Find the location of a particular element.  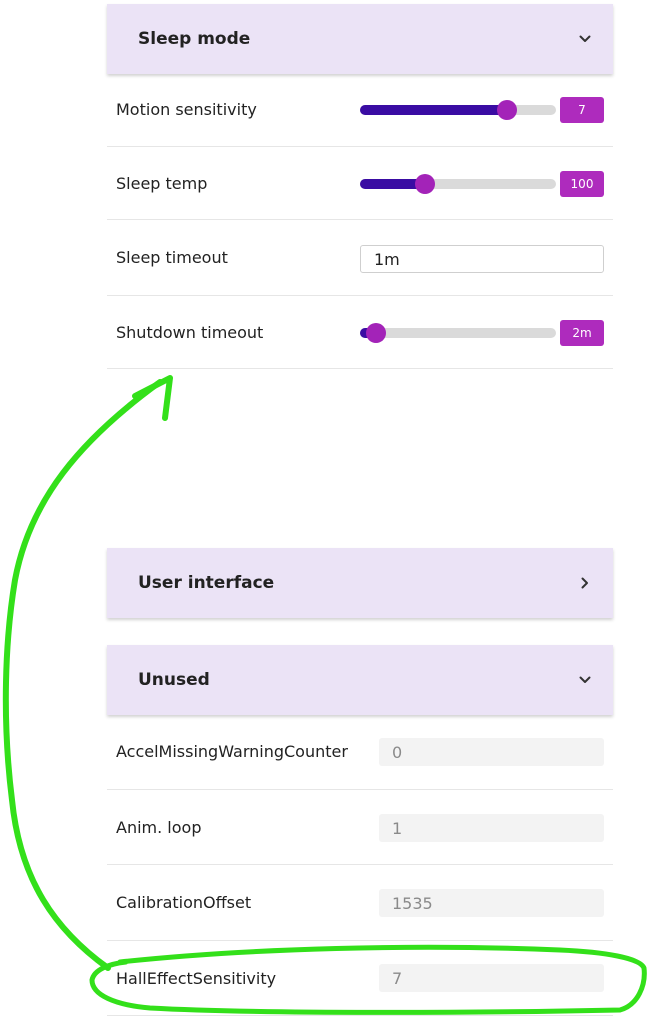

sleep-timeout-label: Sleep timeout is located at coordinates (172, 257).